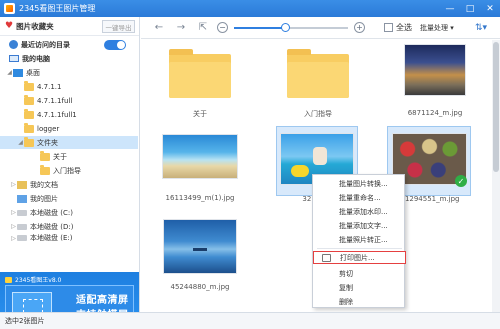 This screenshot has width=500, height=329. Describe the element at coordinates (33, 72) in the screenshot. I see `tree-item-label: 桌面` at that location.